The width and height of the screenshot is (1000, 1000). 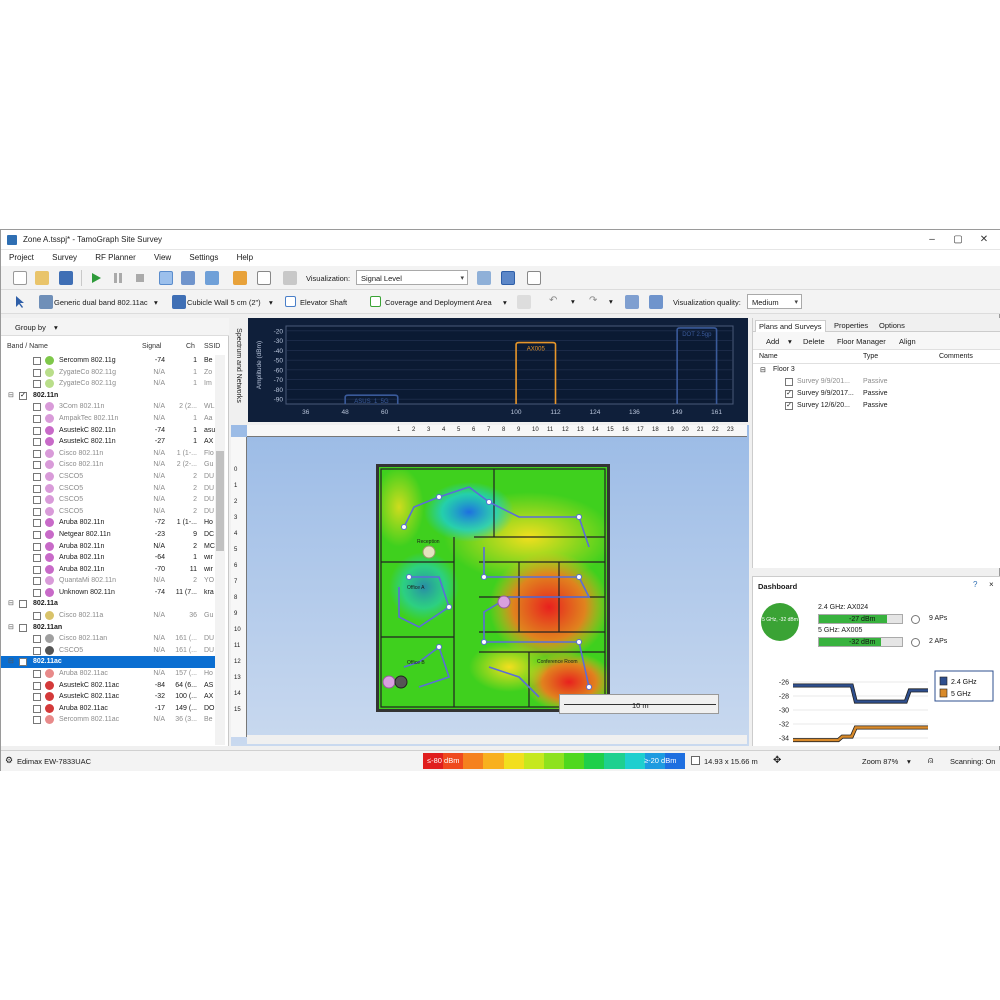 I want to click on column-type: Type, so click(x=870, y=356).